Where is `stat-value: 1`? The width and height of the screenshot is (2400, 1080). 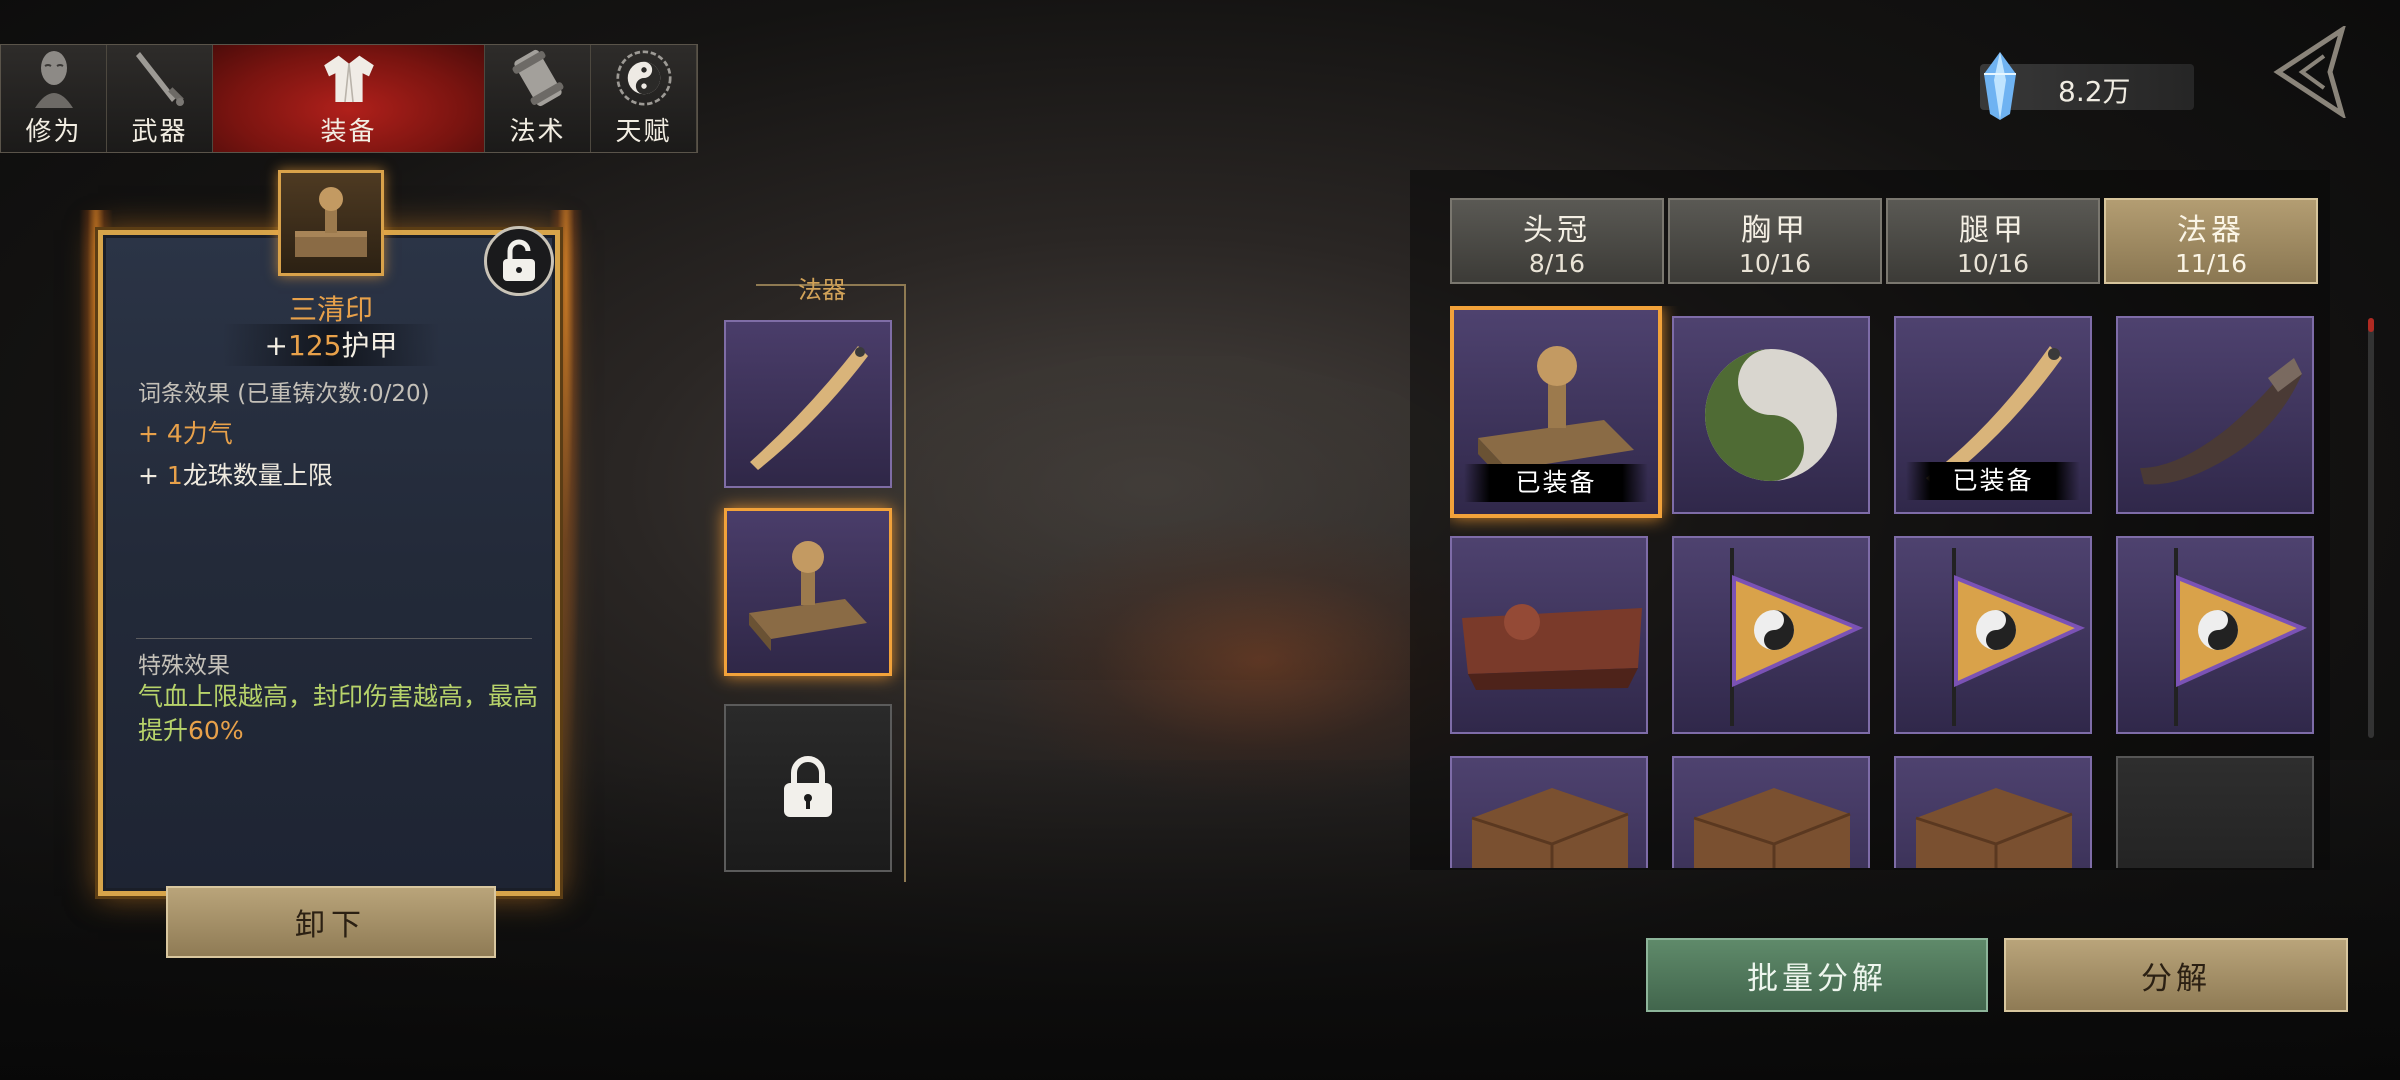 stat-value: 1 is located at coordinates (174, 475).